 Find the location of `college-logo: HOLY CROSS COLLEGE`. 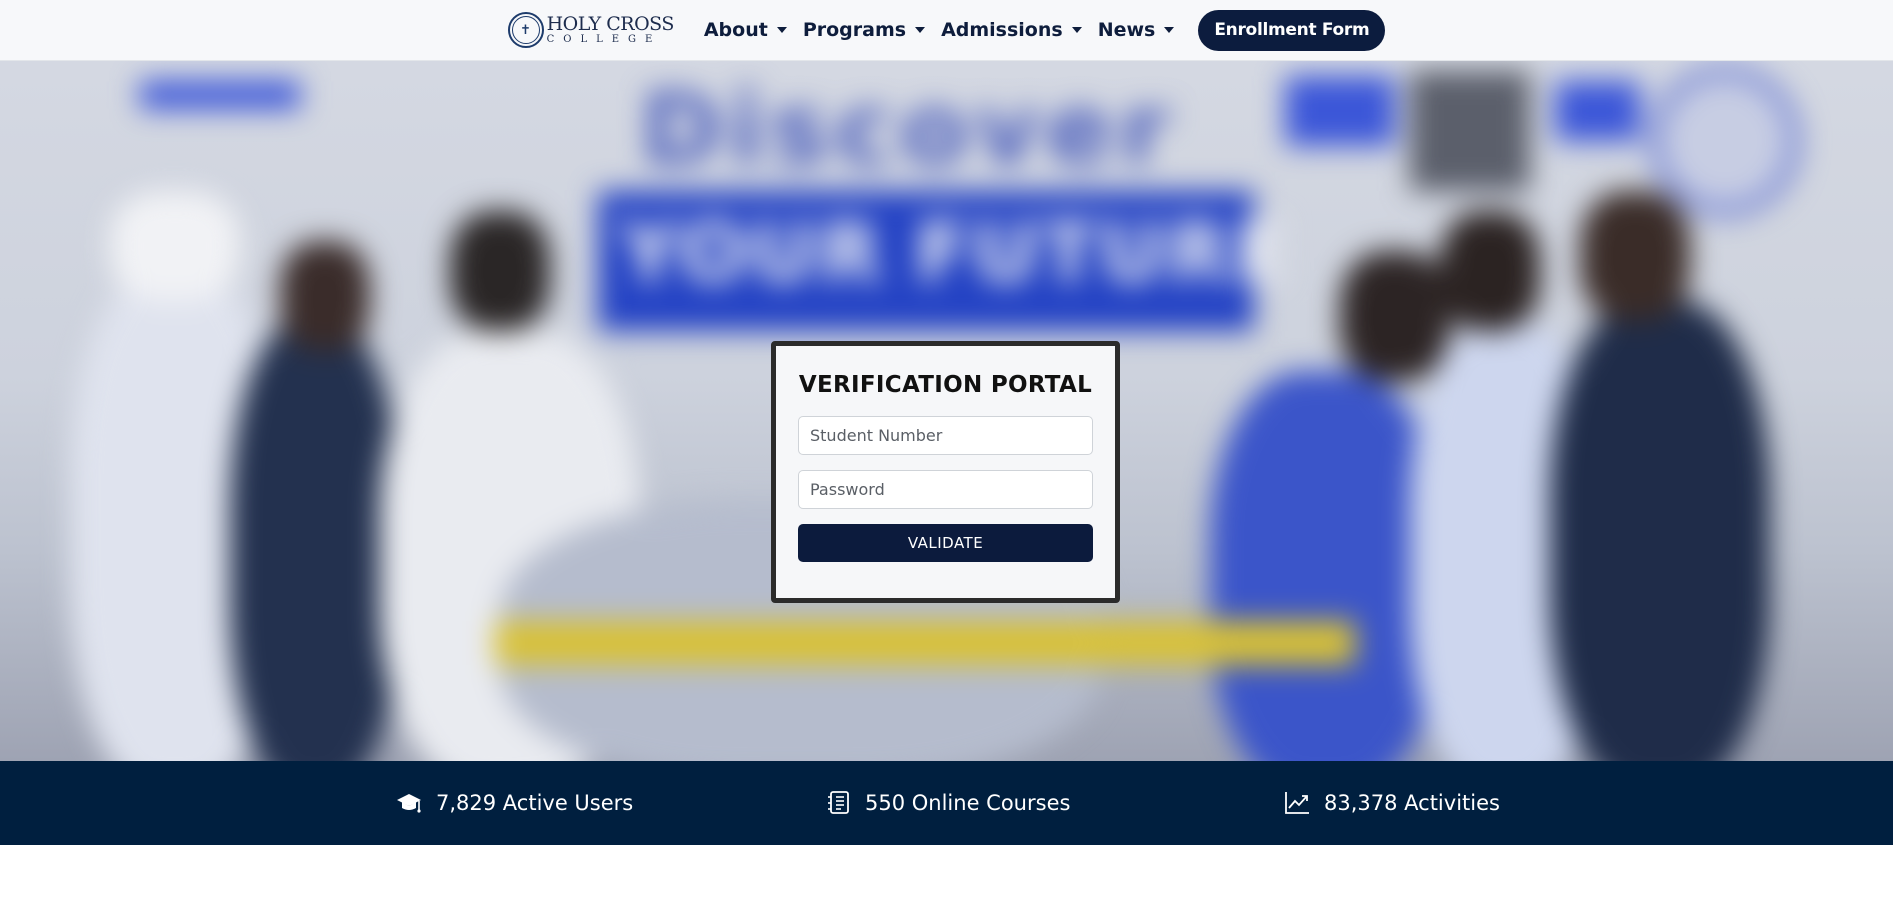

college-logo: HOLY CROSS COLLEGE is located at coordinates (591, 30).